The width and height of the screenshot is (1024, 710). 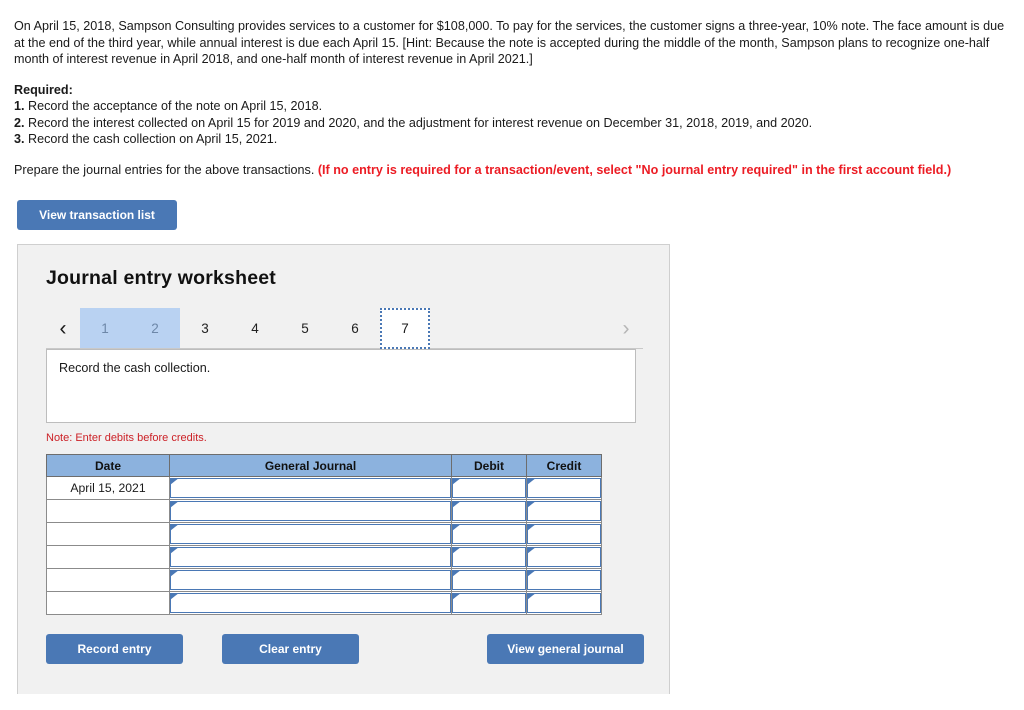 I want to click on column-header-general-journal: General Journal, so click(x=310, y=465).